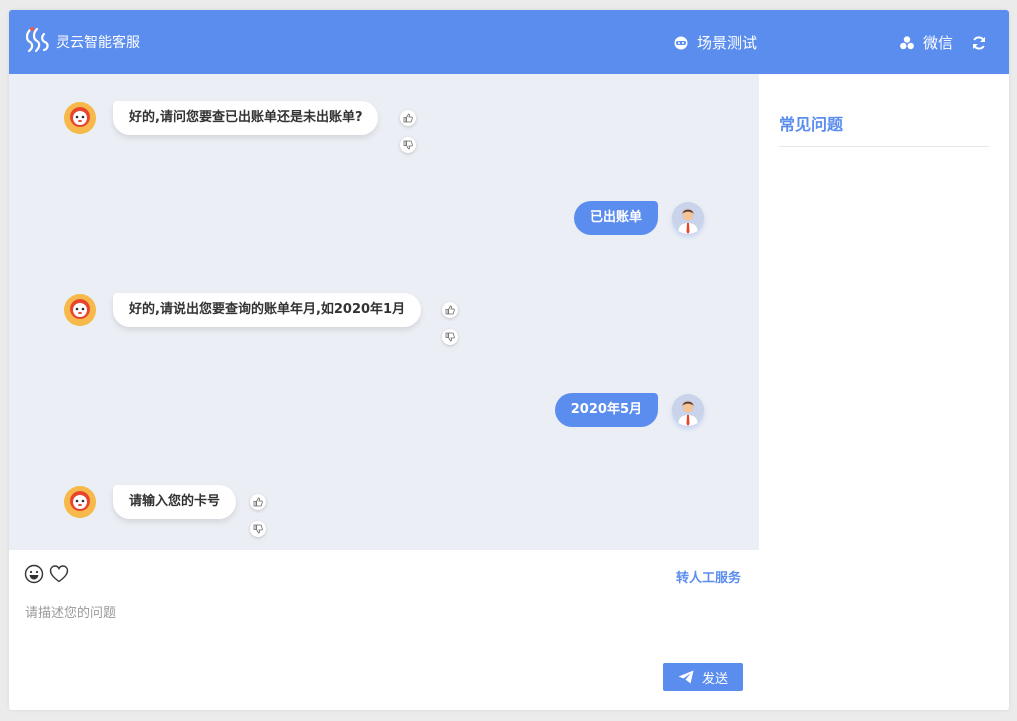 This screenshot has width=1017, height=721. Describe the element at coordinates (907, 42) in the screenshot. I see `wechat-icon` at that location.